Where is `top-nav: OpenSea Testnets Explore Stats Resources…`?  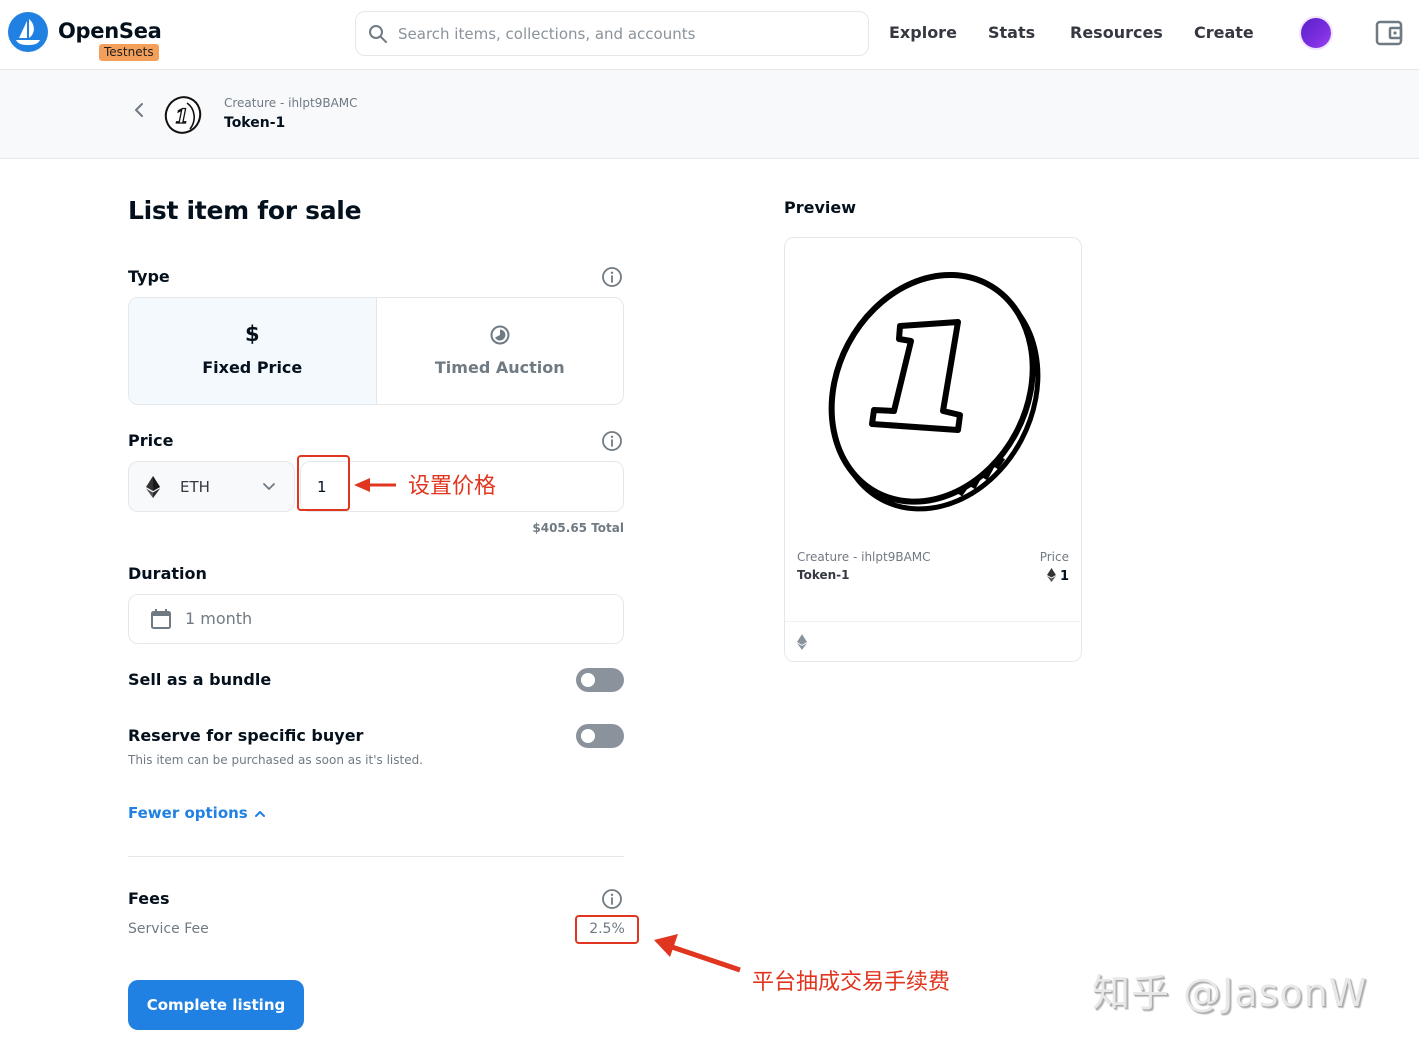
top-nav: OpenSea Testnets Explore Stats Resources… is located at coordinates (709, 35).